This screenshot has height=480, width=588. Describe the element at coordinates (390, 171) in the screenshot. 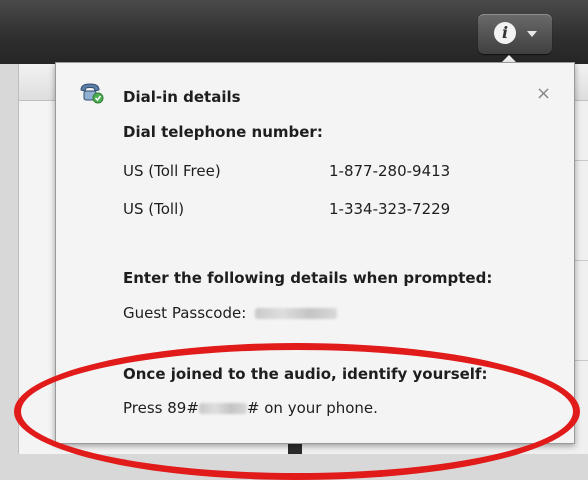

I see `number-value-toll-free: 1-877-280-9413` at that location.